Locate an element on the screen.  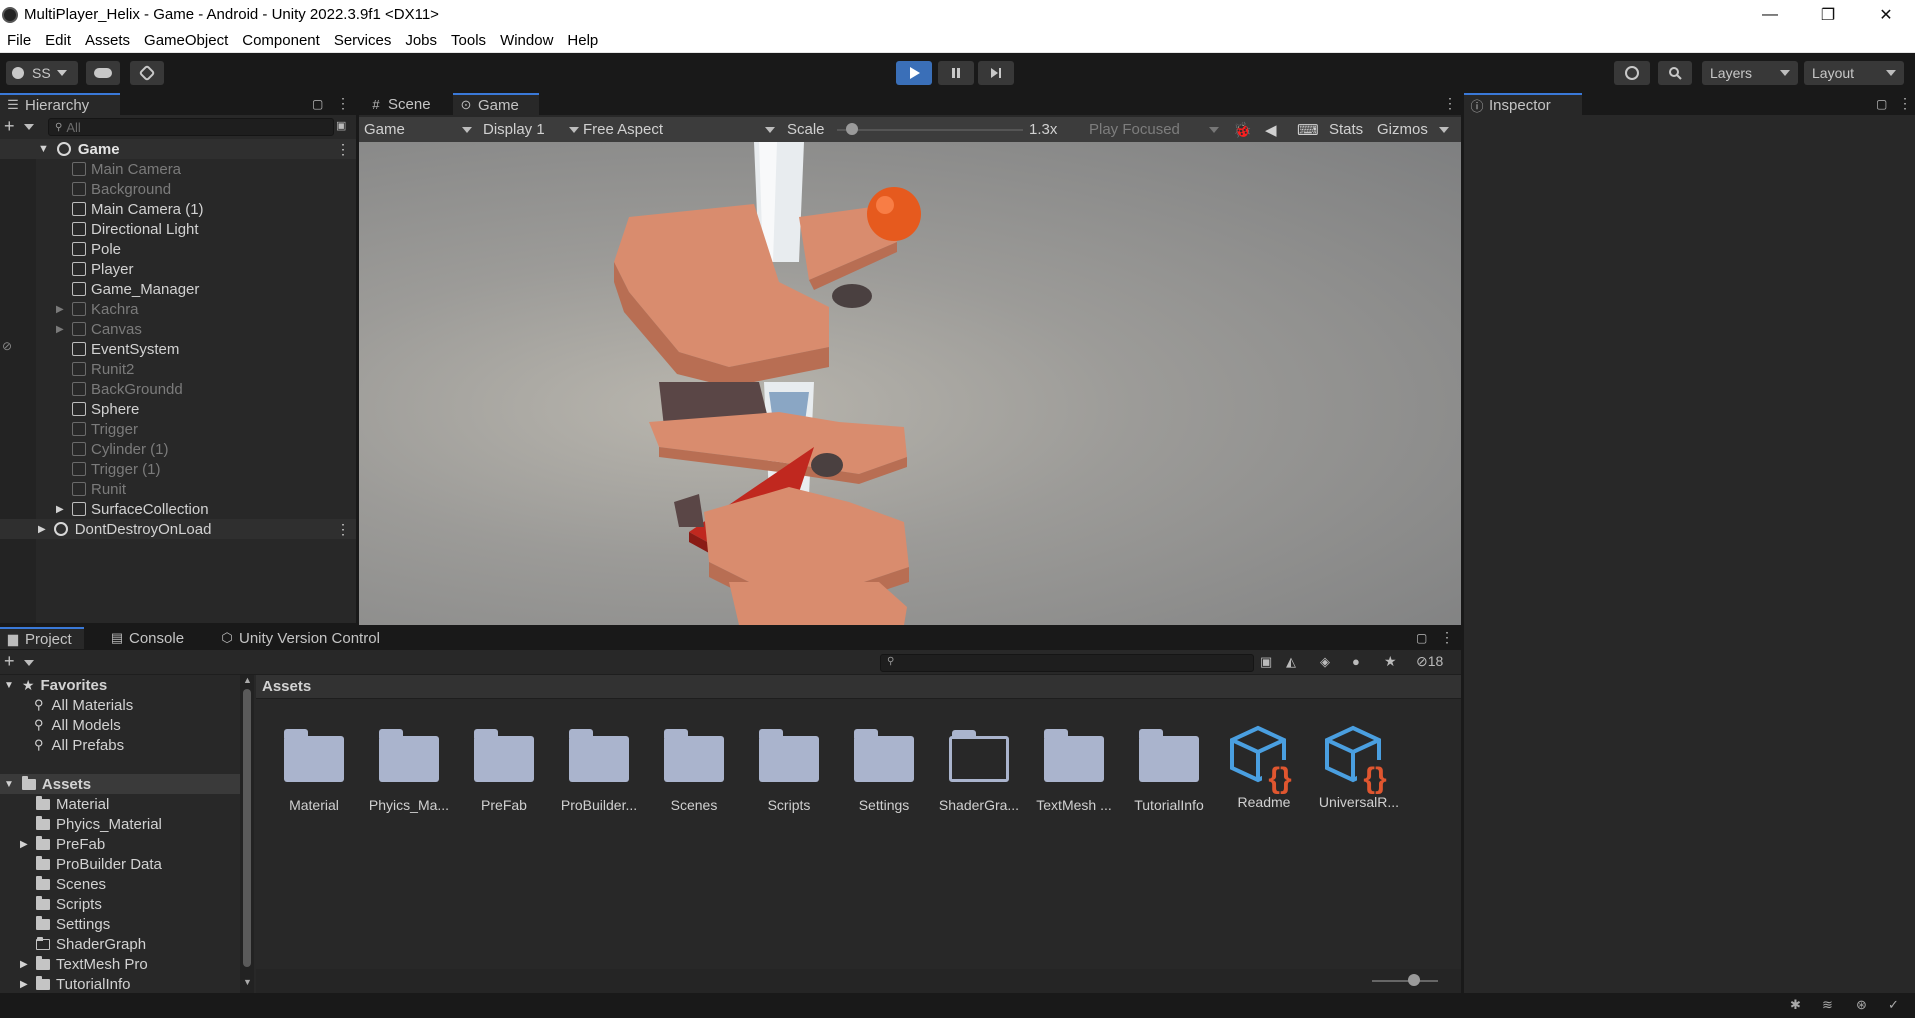
hierarchy-item: Cylinder (1) is located at coordinates (178, 449).